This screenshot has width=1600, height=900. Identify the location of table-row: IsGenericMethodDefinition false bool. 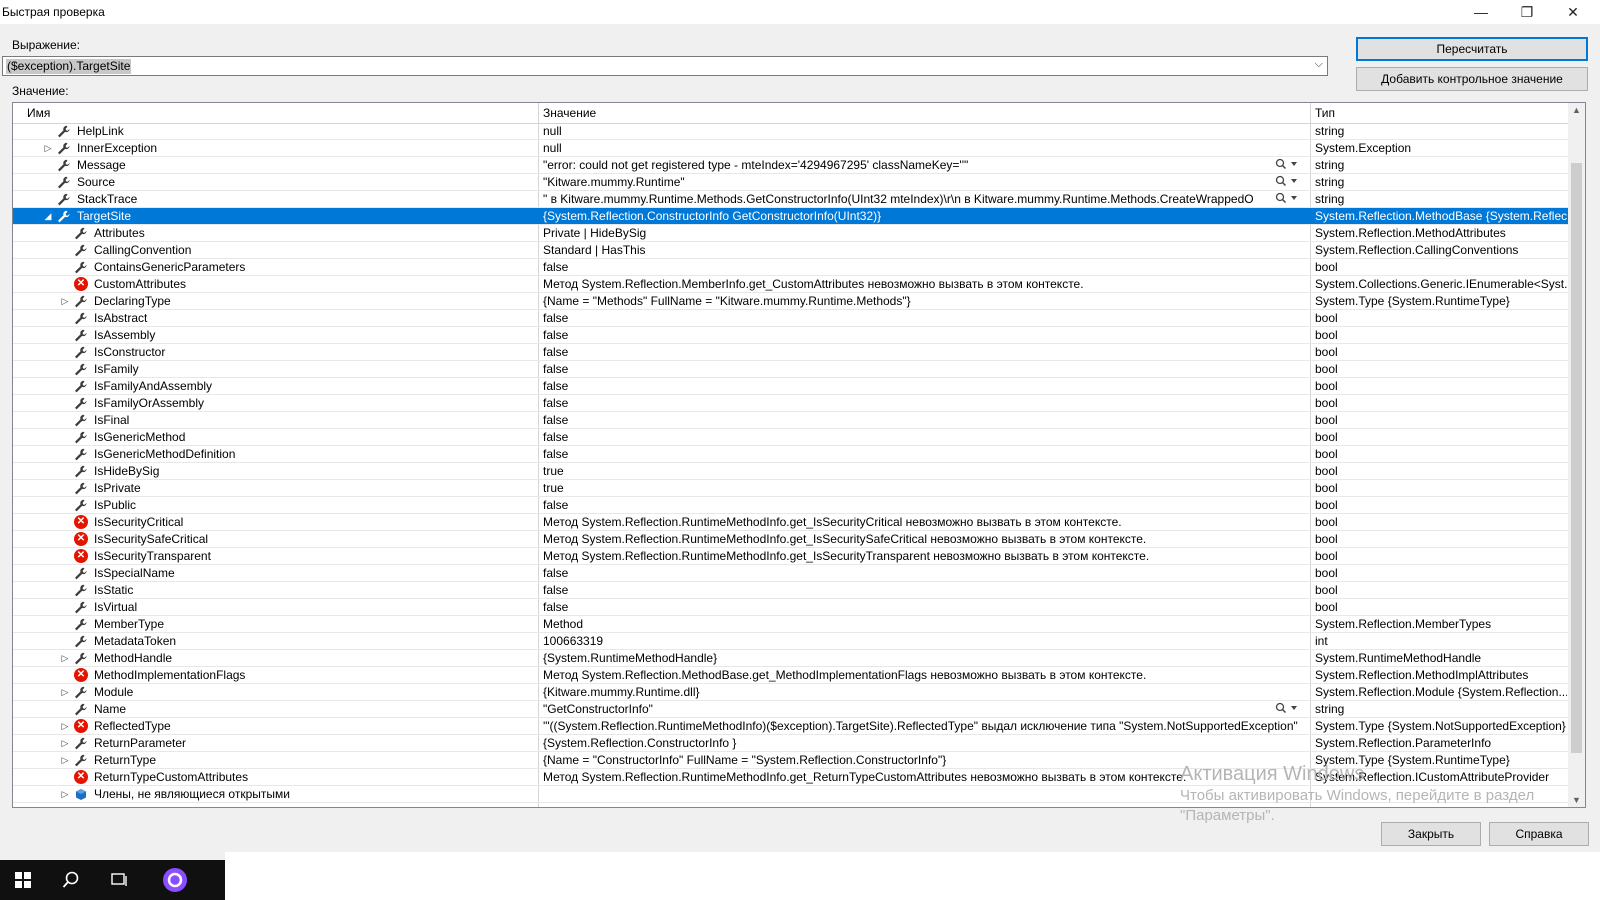
(791, 454).